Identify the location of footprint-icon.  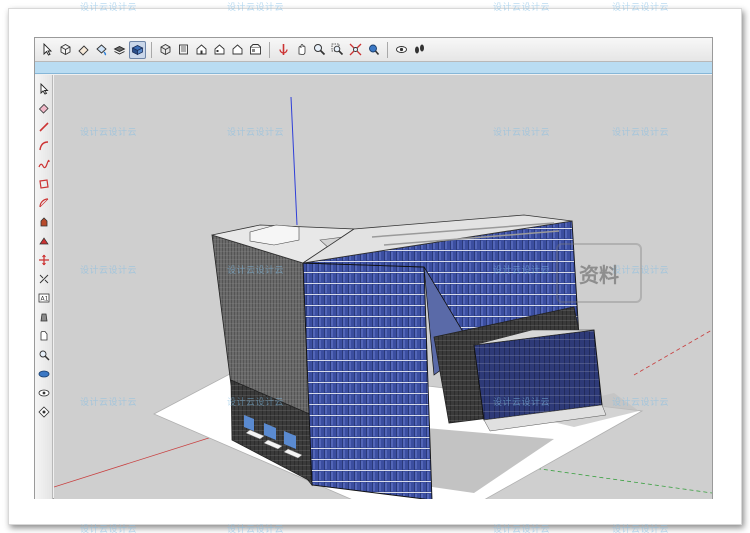
(419, 50).